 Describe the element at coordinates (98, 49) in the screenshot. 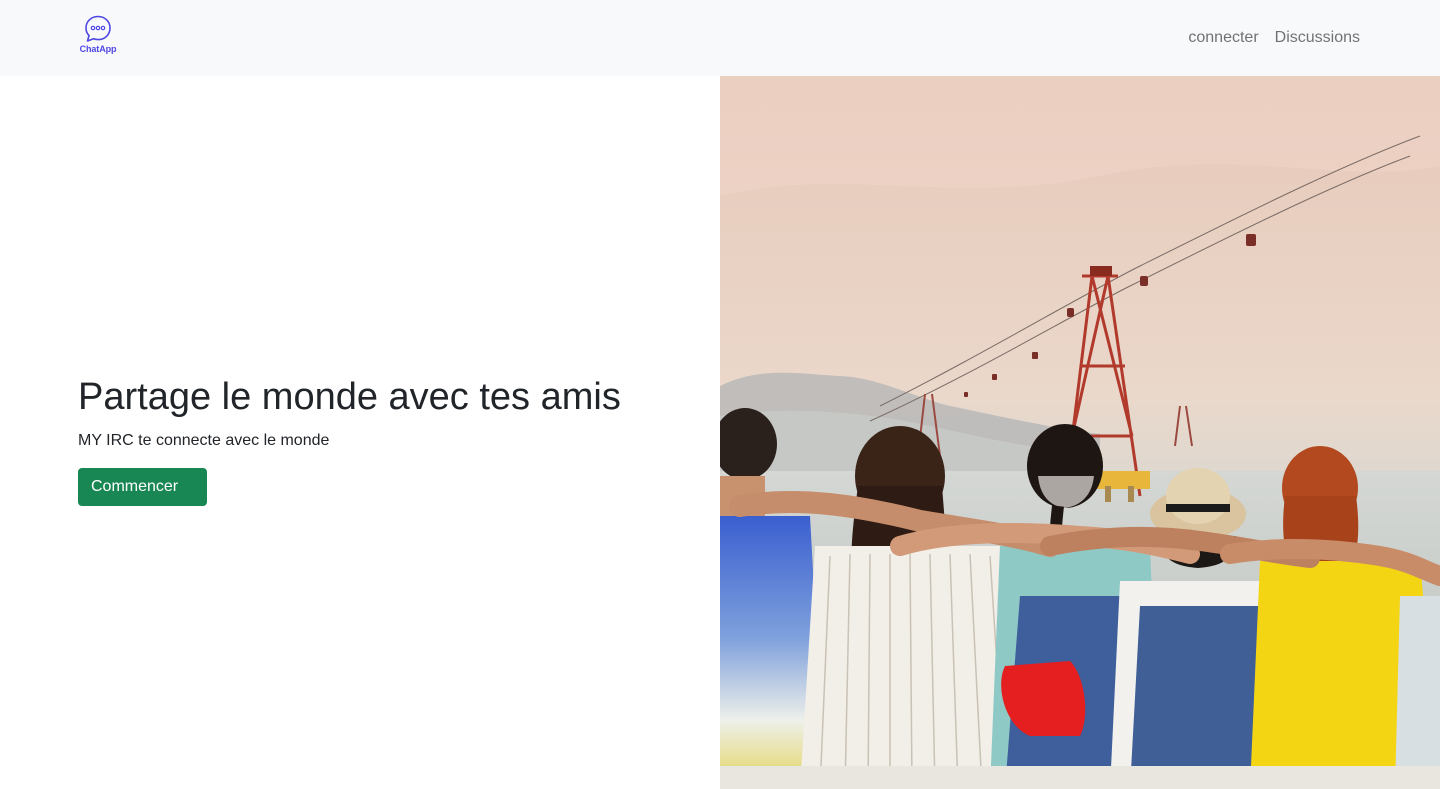

I see `brand-label: ChatApp` at that location.